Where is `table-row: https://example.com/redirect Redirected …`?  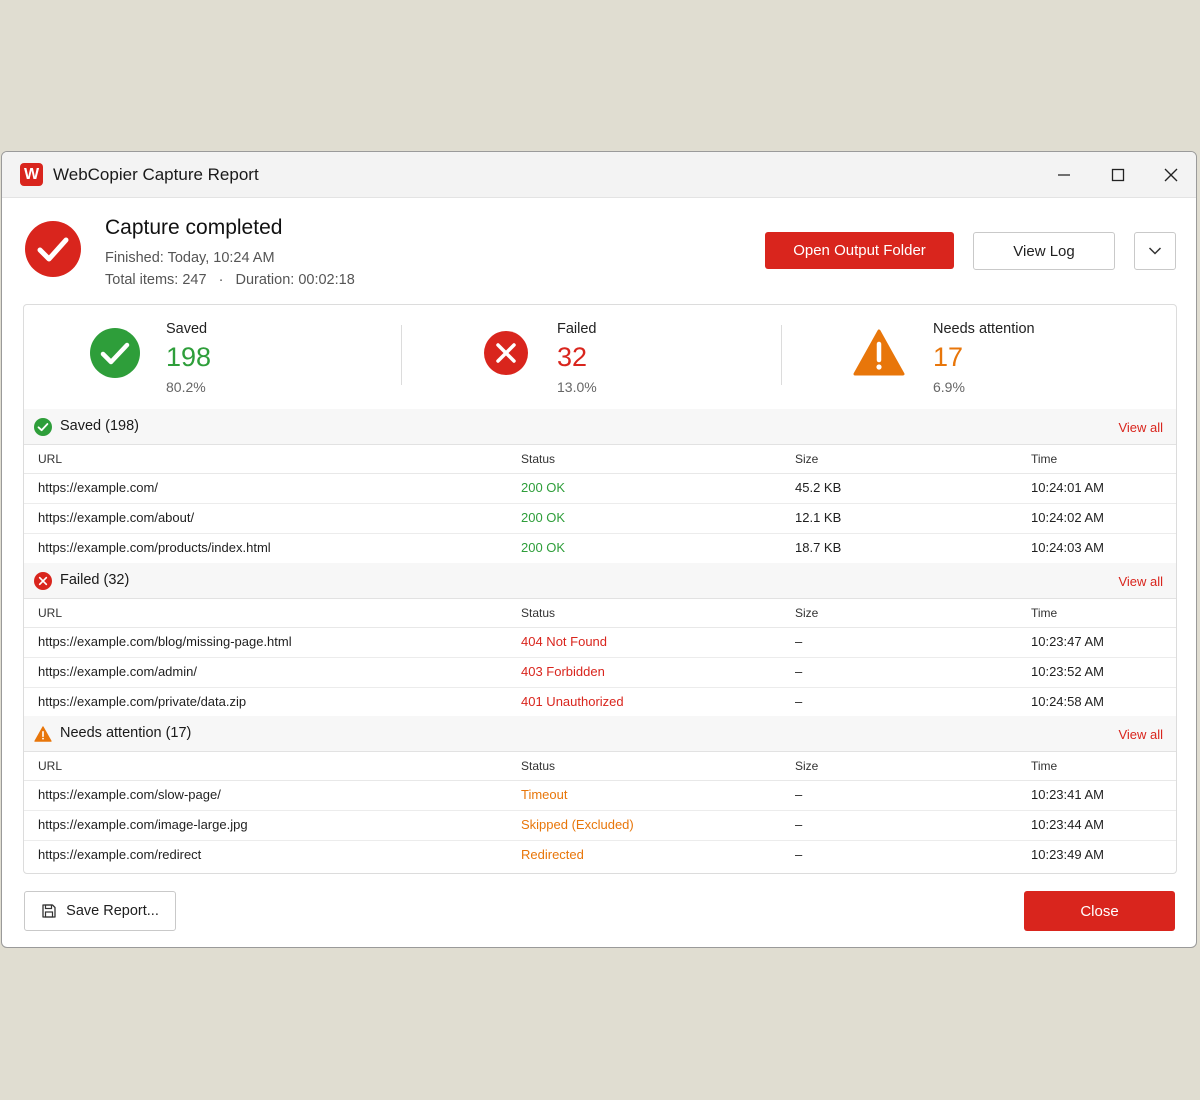 table-row: https://example.com/redirect Redirected … is located at coordinates (600, 855).